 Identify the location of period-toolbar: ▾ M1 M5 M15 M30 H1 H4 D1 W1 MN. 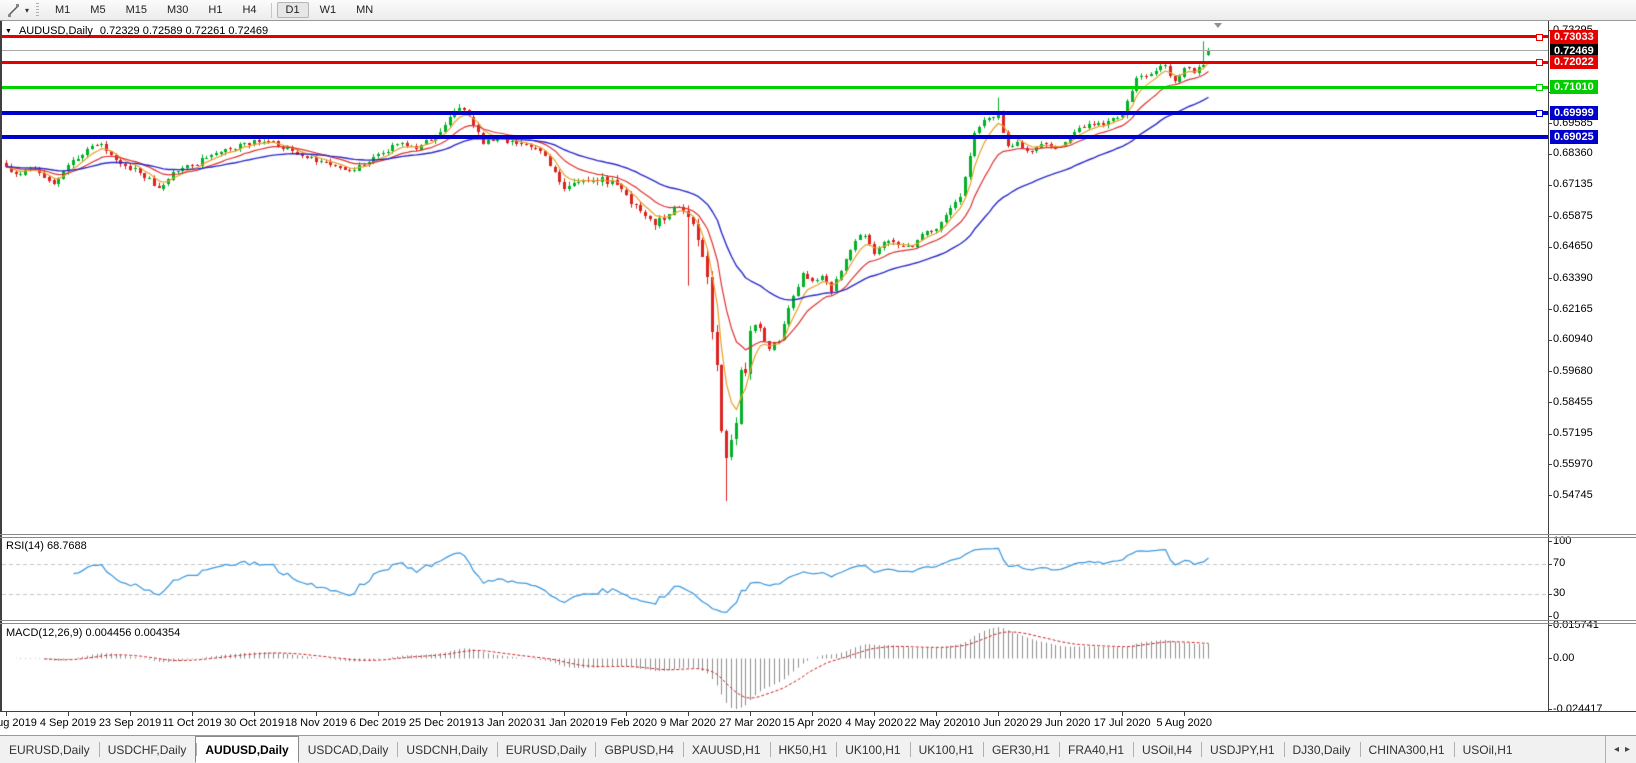
(818, 10).